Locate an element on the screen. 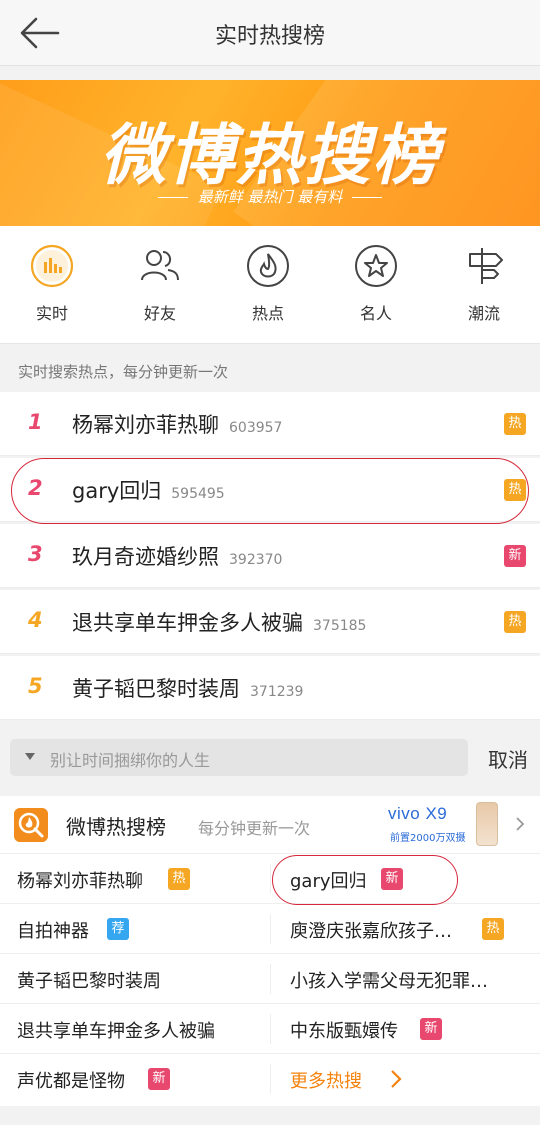  search-placeholder: 别让时间捆绑你的人生 is located at coordinates (130, 760).